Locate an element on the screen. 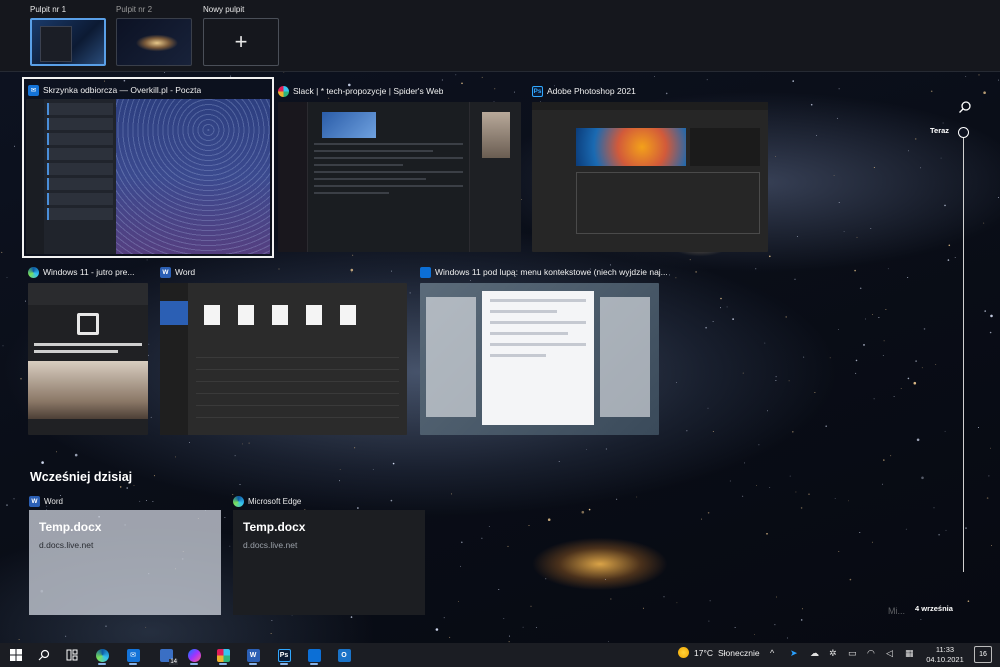 This screenshot has width=1000, height=667. window-slack: Slack | * tech-propozycje | Spider's Web is located at coordinates (399, 167).